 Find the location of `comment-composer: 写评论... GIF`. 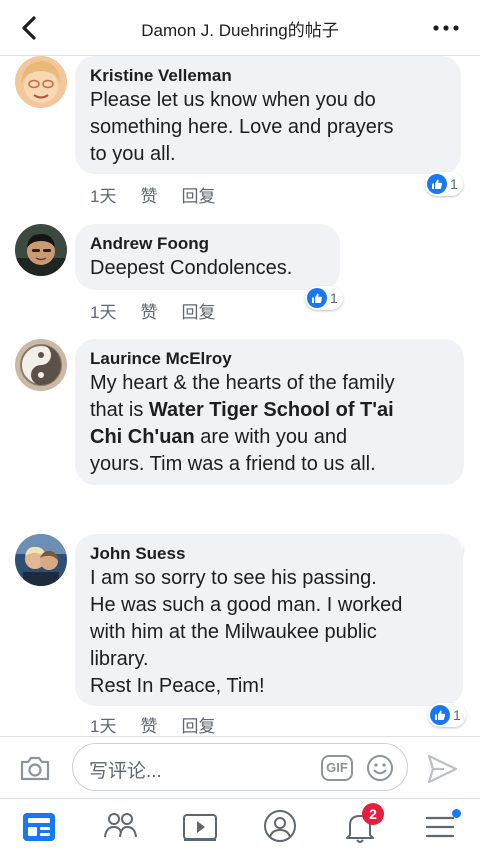

comment-composer: 写评论... GIF is located at coordinates (240, 767).